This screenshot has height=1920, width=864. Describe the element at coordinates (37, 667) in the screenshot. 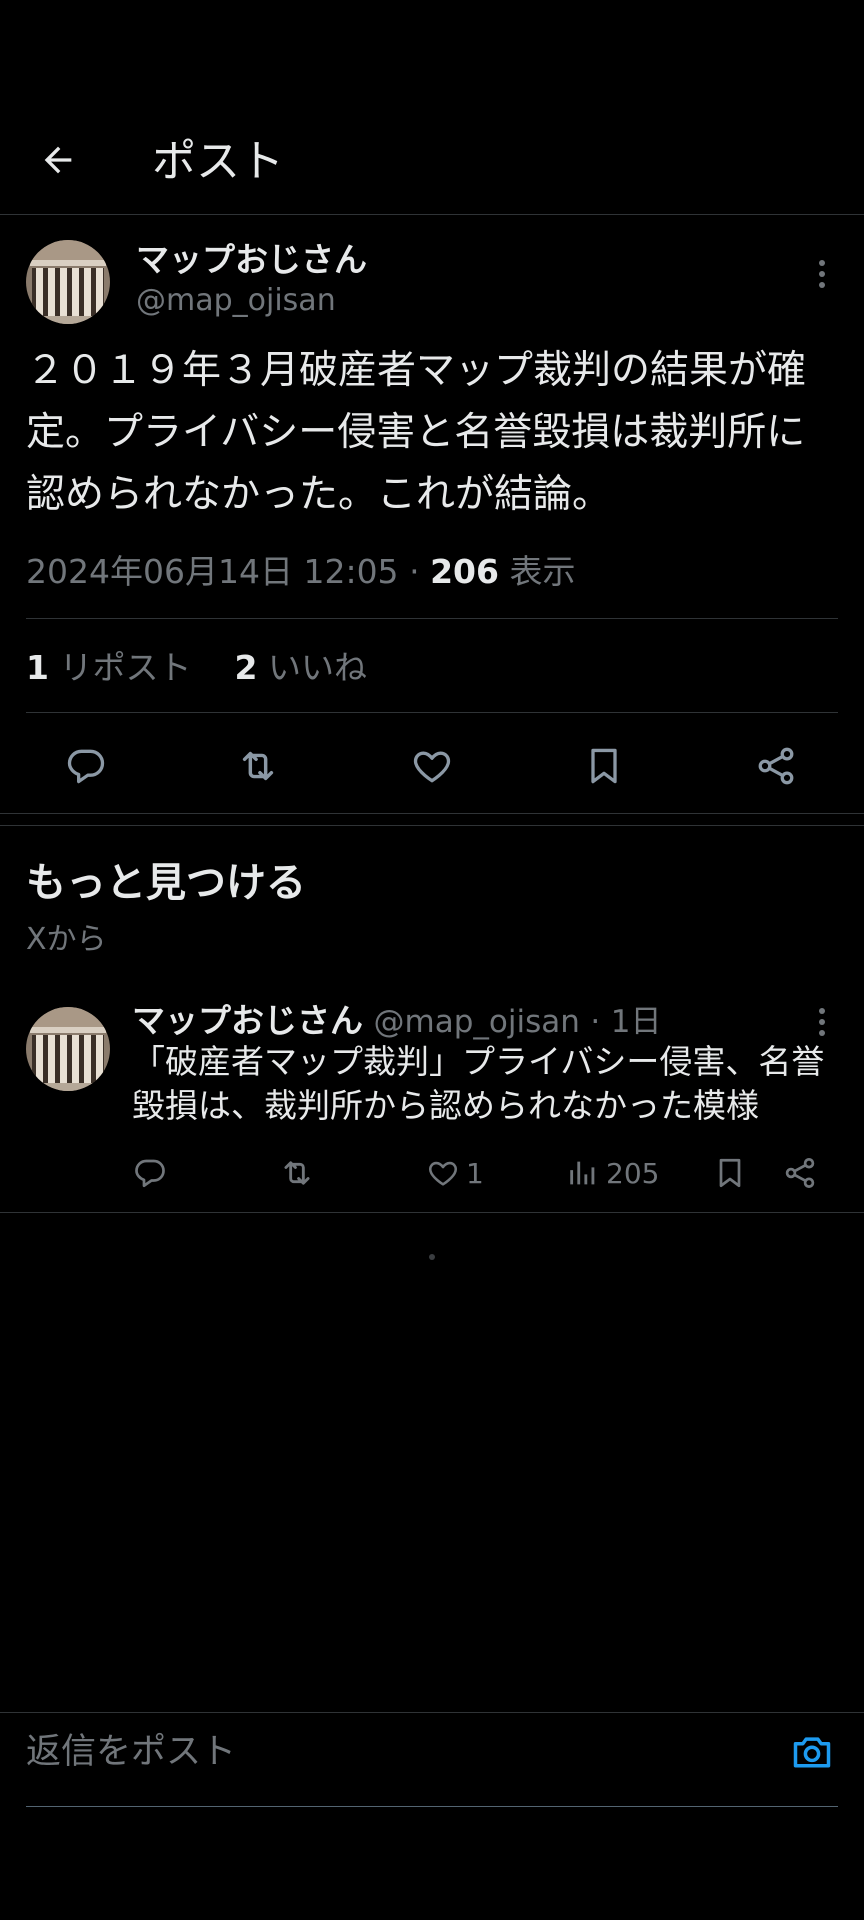

I see `repost-count: 1` at that location.